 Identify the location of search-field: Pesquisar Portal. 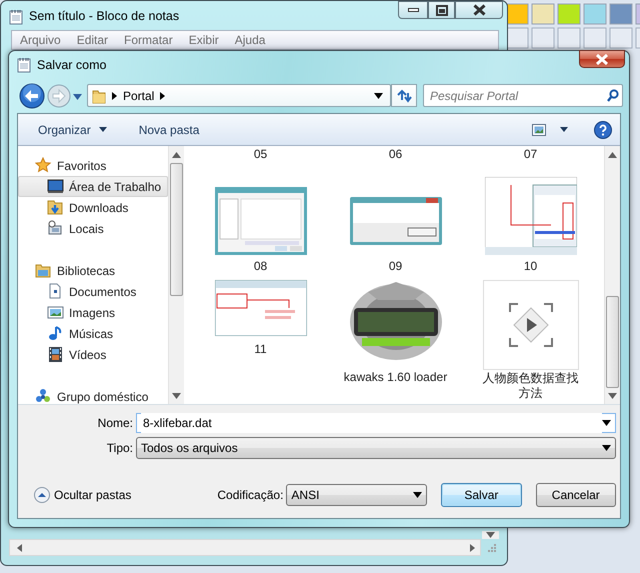
(523, 95).